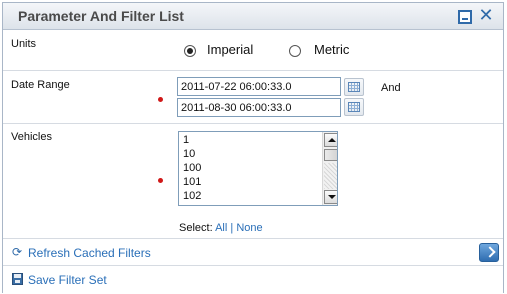 Image resolution: width=507 pixels, height=294 pixels. Describe the element at coordinates (259, 107) in the screenshot. I see `end-date-input` at that location.